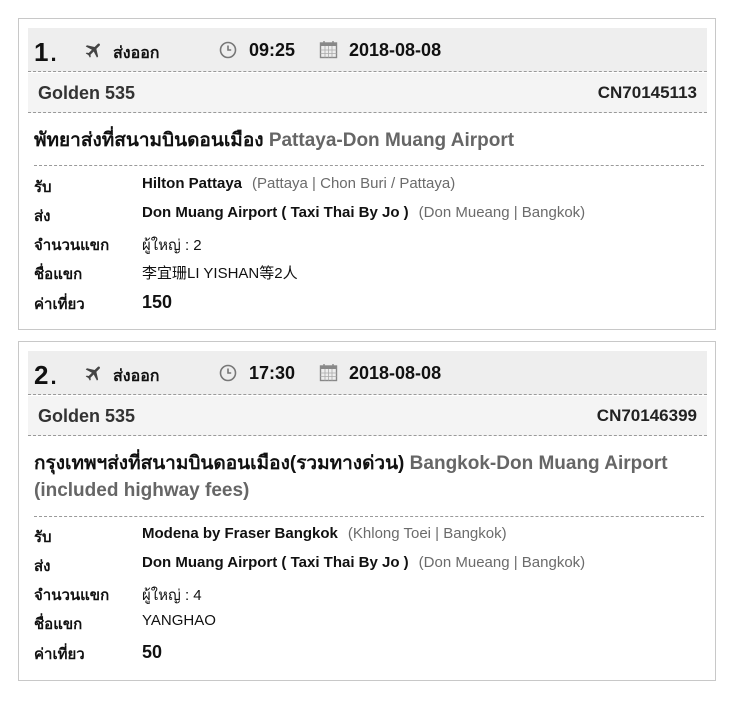  What do you see at coordinates (647, 92) in the screenshot?
I see `booking-code: CN70145113` at bounding box center [647, 92].